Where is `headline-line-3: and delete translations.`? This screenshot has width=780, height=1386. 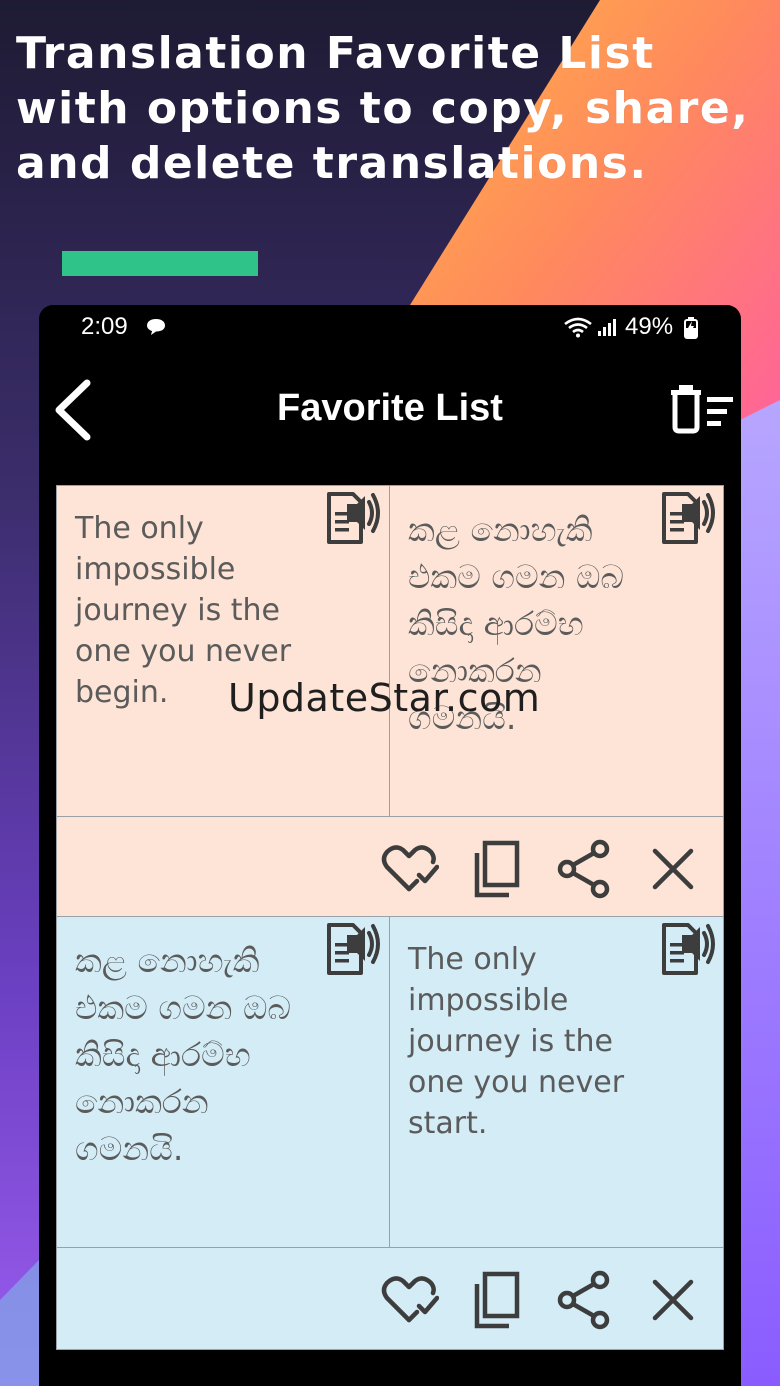
headline-line-3: and delete translations. is located at coordinates (332, 163).